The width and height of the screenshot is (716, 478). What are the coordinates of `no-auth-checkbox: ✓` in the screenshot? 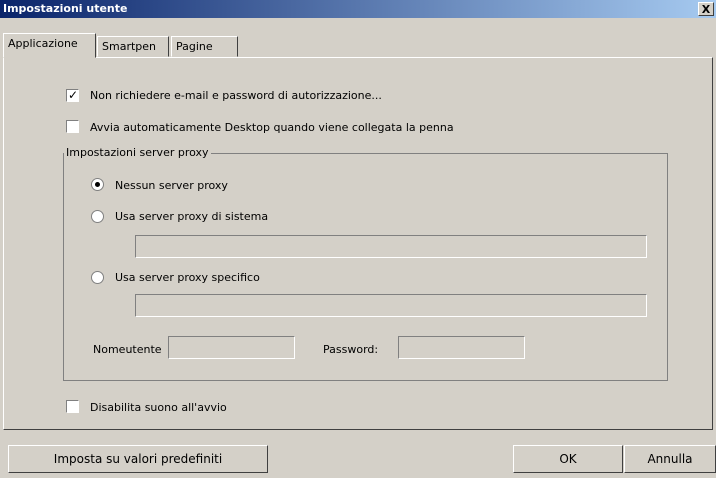 It's located at (72, 95).